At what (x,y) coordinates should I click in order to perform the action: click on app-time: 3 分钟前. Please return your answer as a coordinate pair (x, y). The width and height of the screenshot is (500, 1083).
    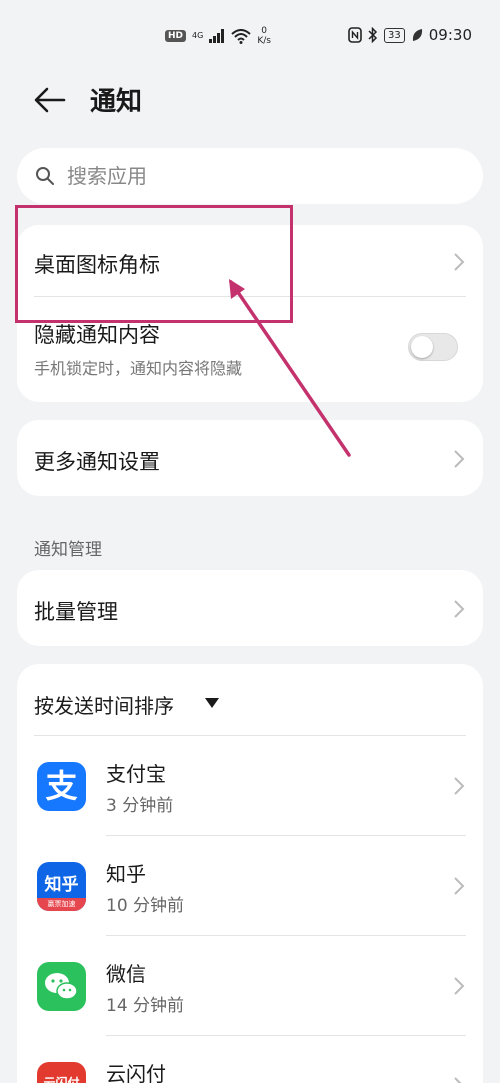
    Looking at the image, I should click on (140, 806).